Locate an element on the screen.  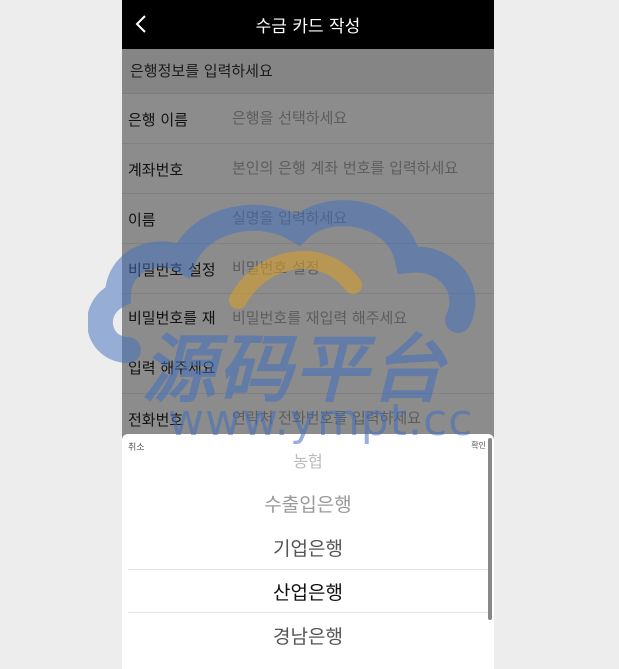
picker-scrollbar is located at coordinates (490, 529).